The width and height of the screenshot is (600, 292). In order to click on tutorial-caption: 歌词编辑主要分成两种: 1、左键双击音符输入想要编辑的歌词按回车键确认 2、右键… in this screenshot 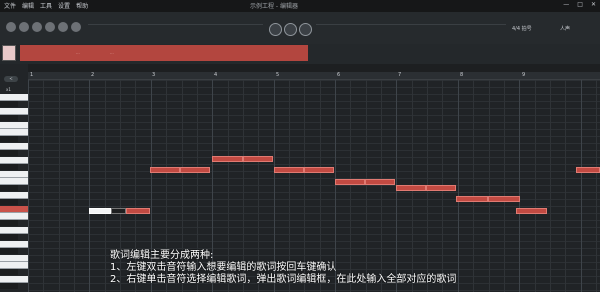, I will do `click(283, 268)`.